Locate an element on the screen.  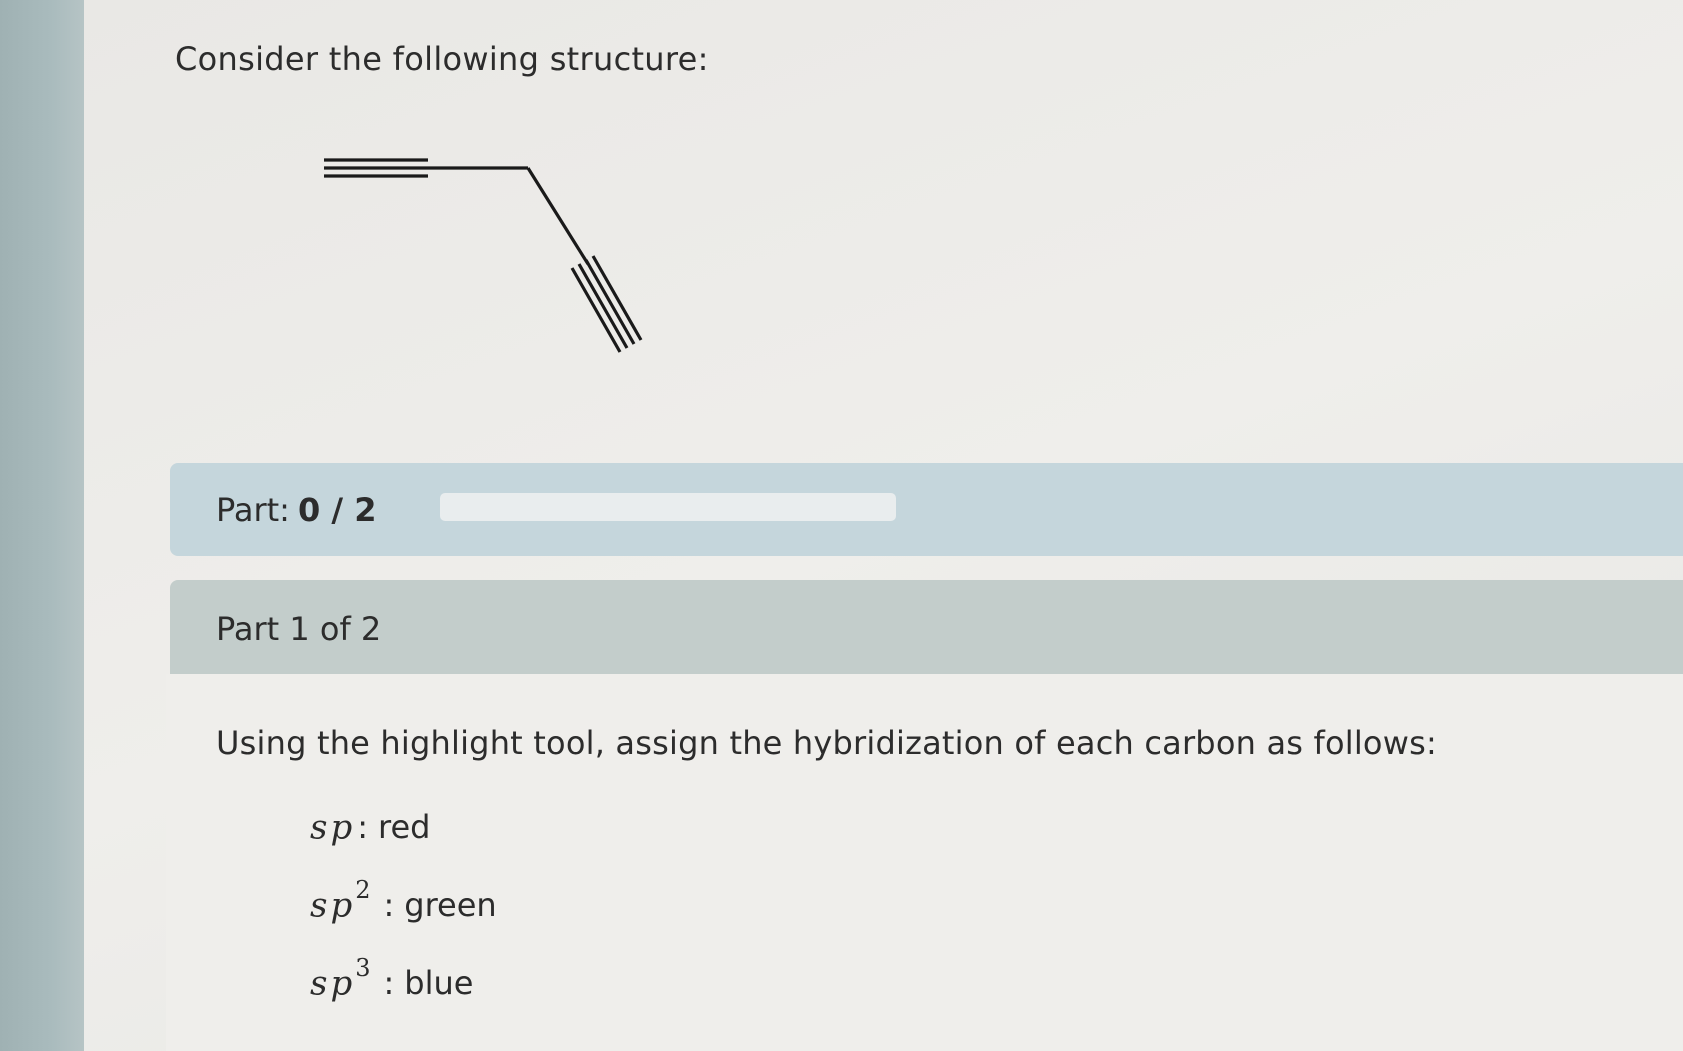
part-label-text: Part: is located at coordinates (253, 510).